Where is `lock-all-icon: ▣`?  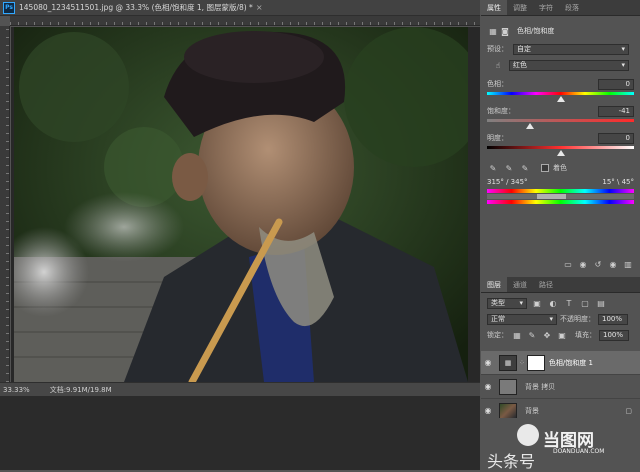
lock-all-icon: ▣ is located at coordinates (562, 335).